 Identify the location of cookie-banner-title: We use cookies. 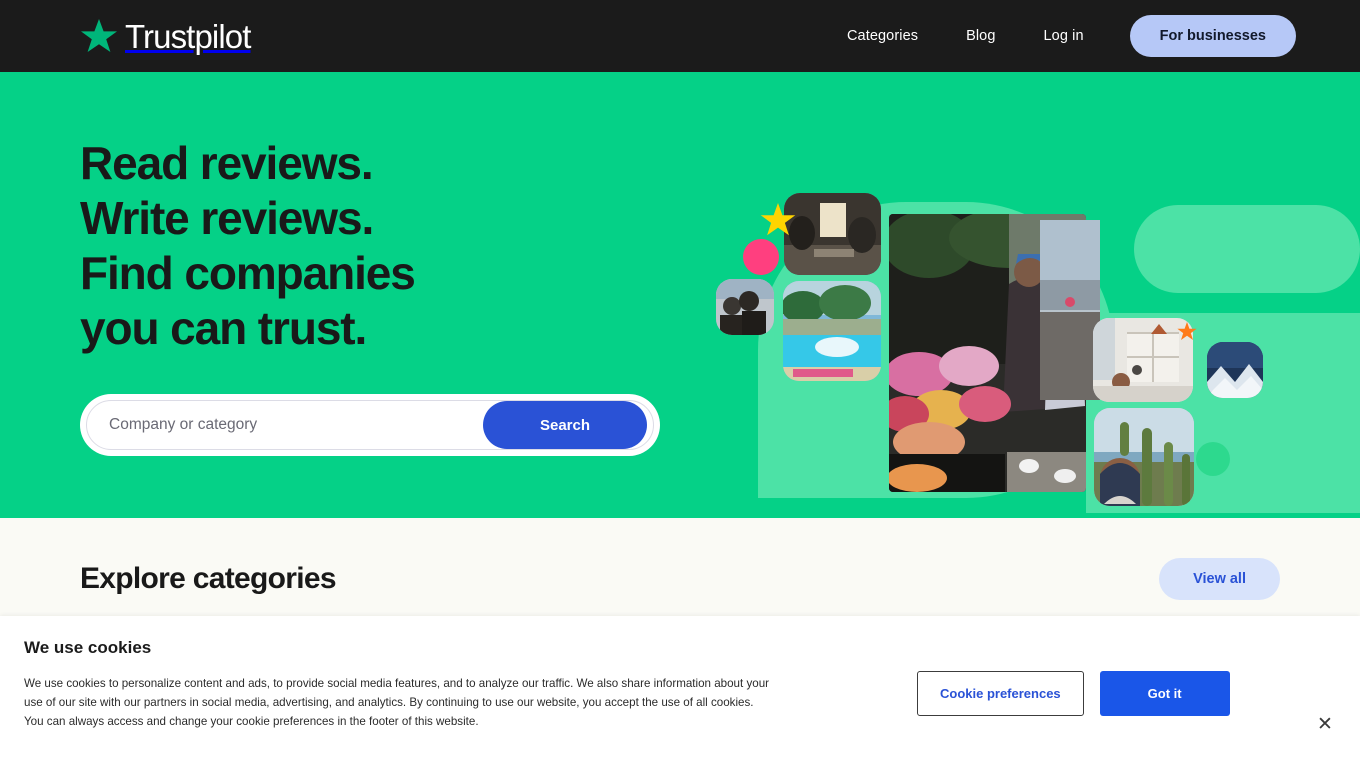
(88, 647).